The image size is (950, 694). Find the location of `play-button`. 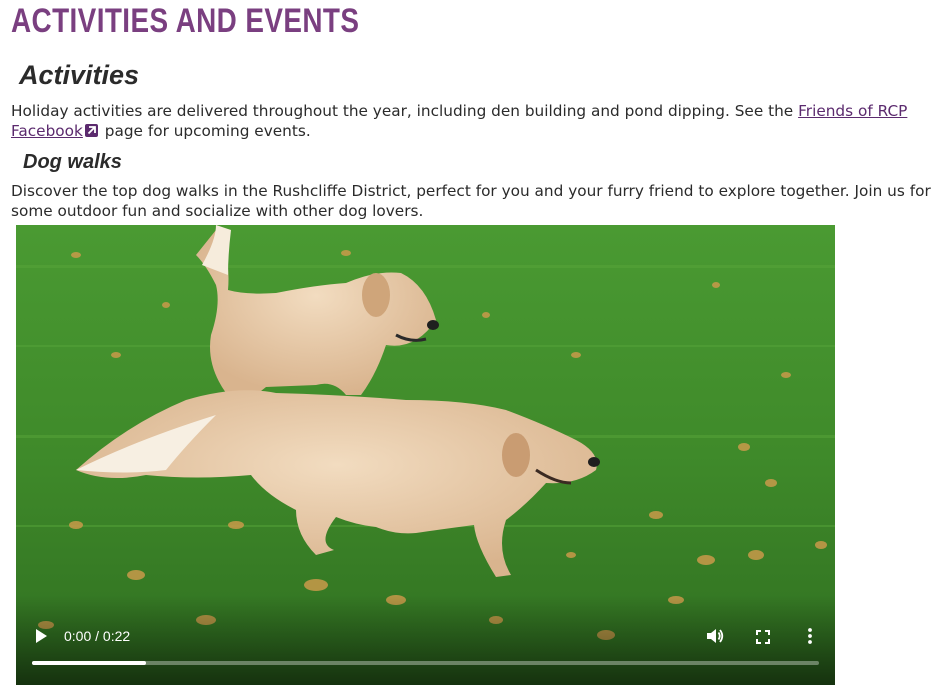

play-button is located at coordinates (41, 636).